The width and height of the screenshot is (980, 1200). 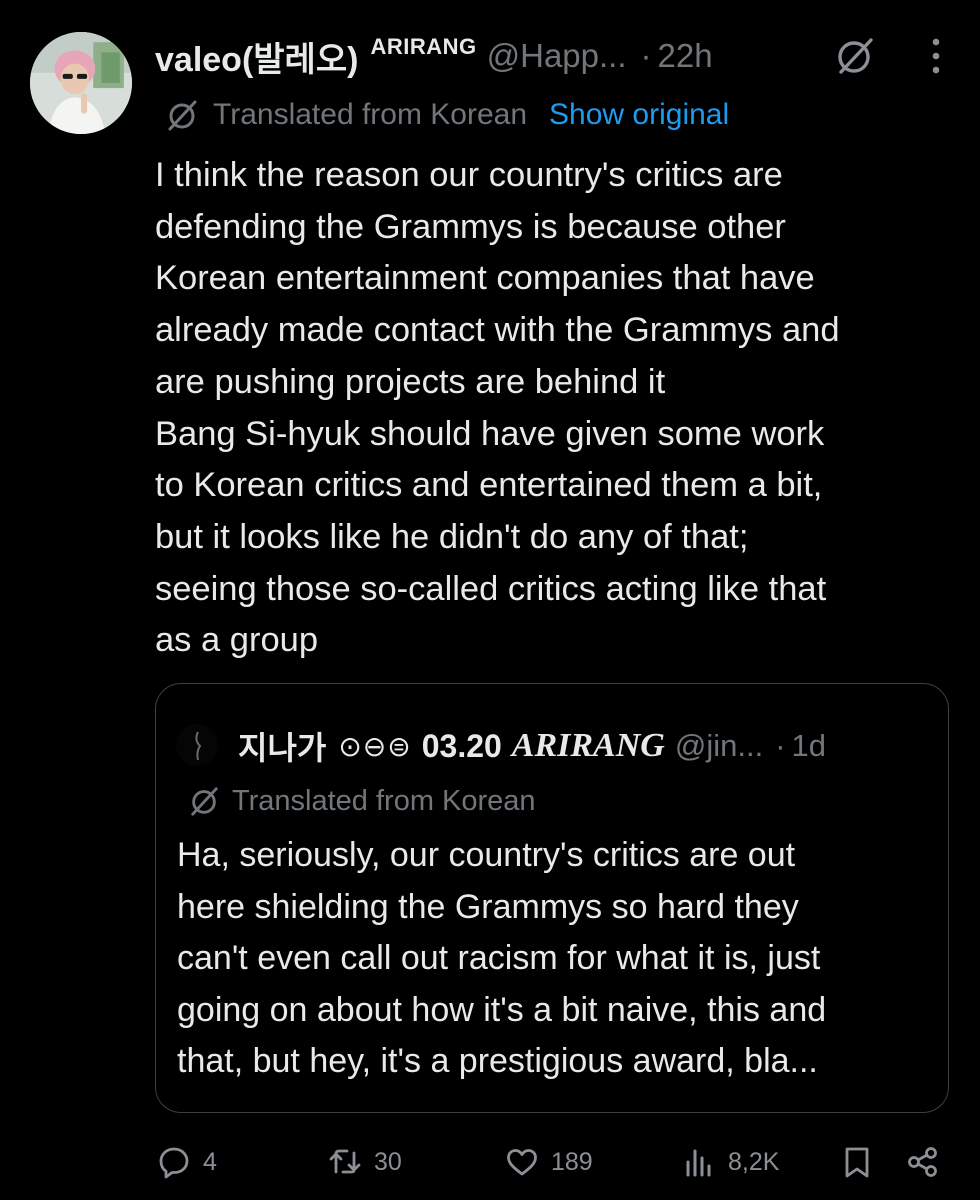 What do you see at coordinates (549, 1162) in the screenshot?
I see `like-button: 189` at bounding box center [549, 1162].